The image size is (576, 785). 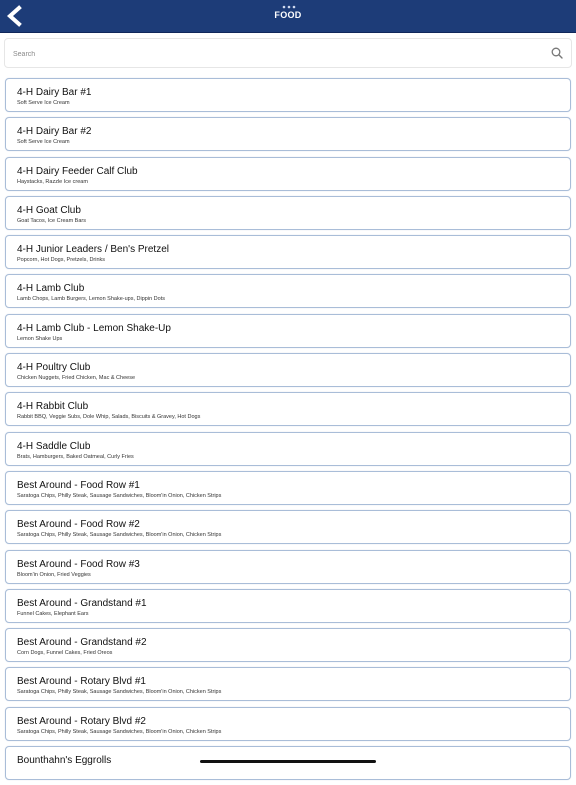 I want to click on list-item-title: Bounthahn's Eggrolls, so click(x=64, y=761).